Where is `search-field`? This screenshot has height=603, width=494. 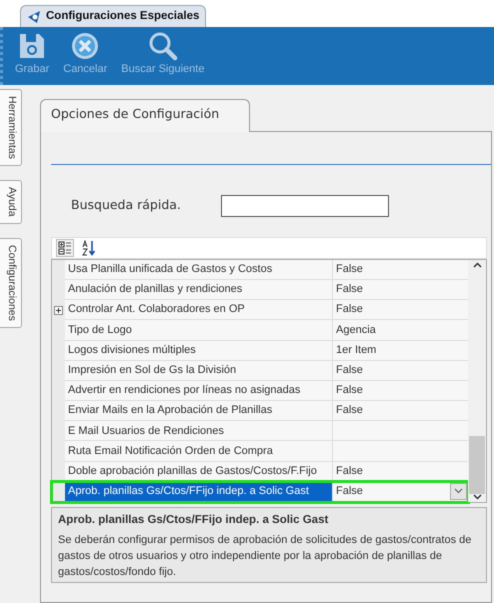 search-field is located at coordinates (304, 205).